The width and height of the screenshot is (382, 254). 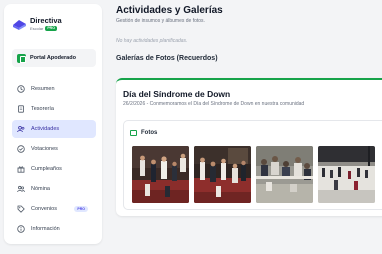 What do you see at coordinates (19, 24) in the screenshot?
I see `logo-icon` at bounding box center [19, 24].